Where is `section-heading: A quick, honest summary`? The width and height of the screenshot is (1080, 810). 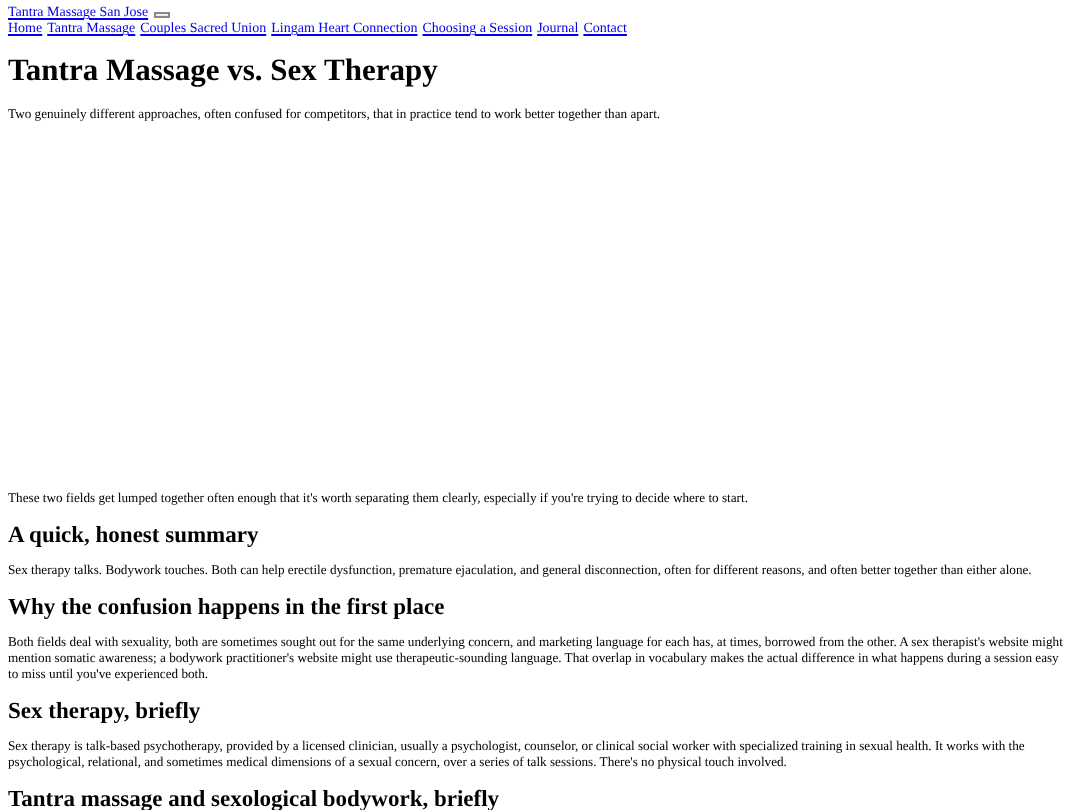 section-heading: A quick, honest summary is located at coordinates (134, 536).